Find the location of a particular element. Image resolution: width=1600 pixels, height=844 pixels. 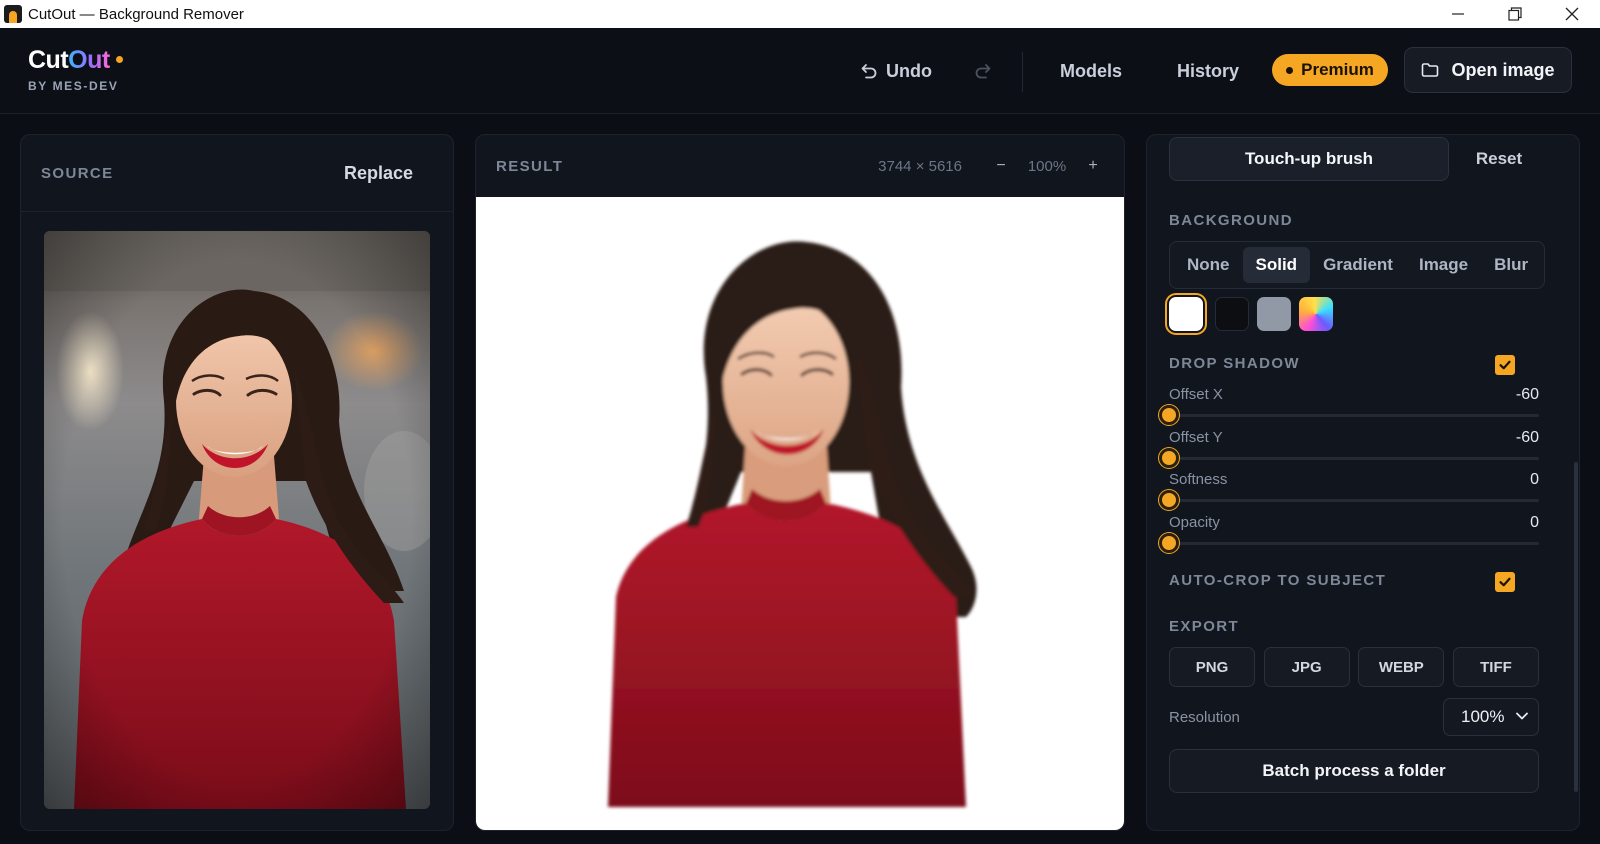

undo-label: Undo is located at coordinates (909, 70).